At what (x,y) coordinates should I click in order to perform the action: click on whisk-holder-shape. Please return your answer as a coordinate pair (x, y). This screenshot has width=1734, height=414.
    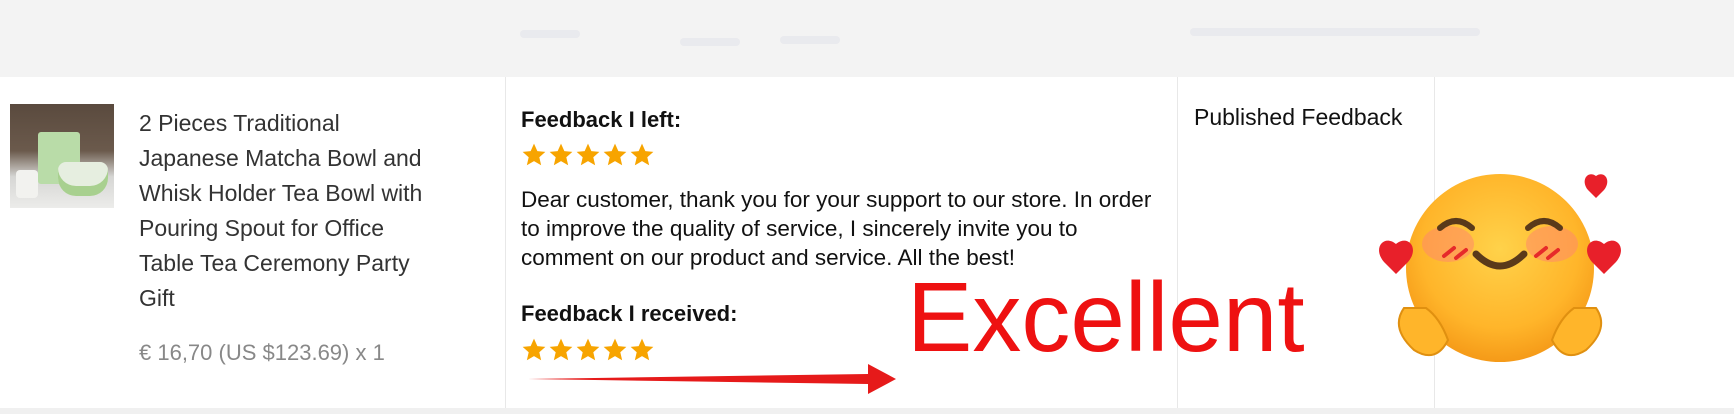
    Looking at the image, I should click on (27, 184).